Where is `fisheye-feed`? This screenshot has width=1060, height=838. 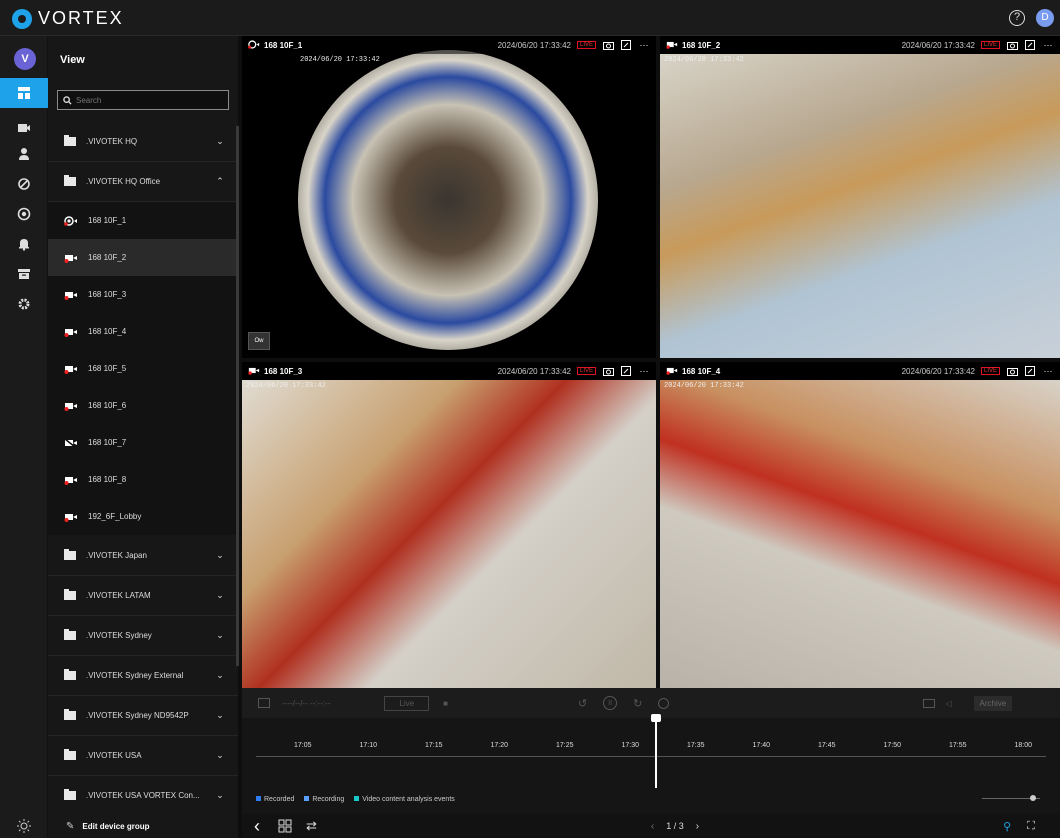
fisheye-feed is located at coordinates (448, 200).